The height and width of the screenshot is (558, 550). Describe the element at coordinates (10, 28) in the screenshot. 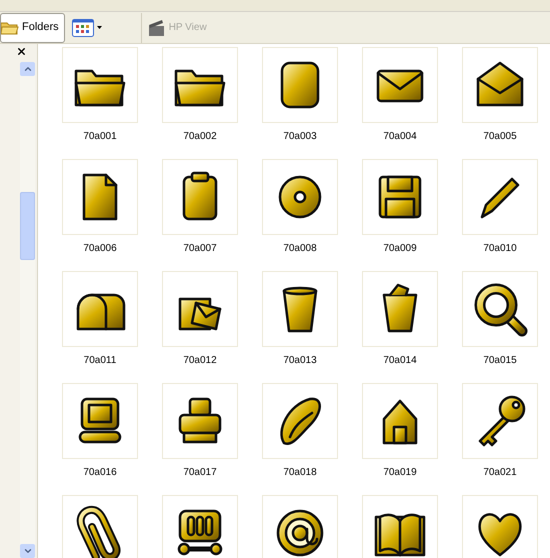

I see `folder-icon` at that location.